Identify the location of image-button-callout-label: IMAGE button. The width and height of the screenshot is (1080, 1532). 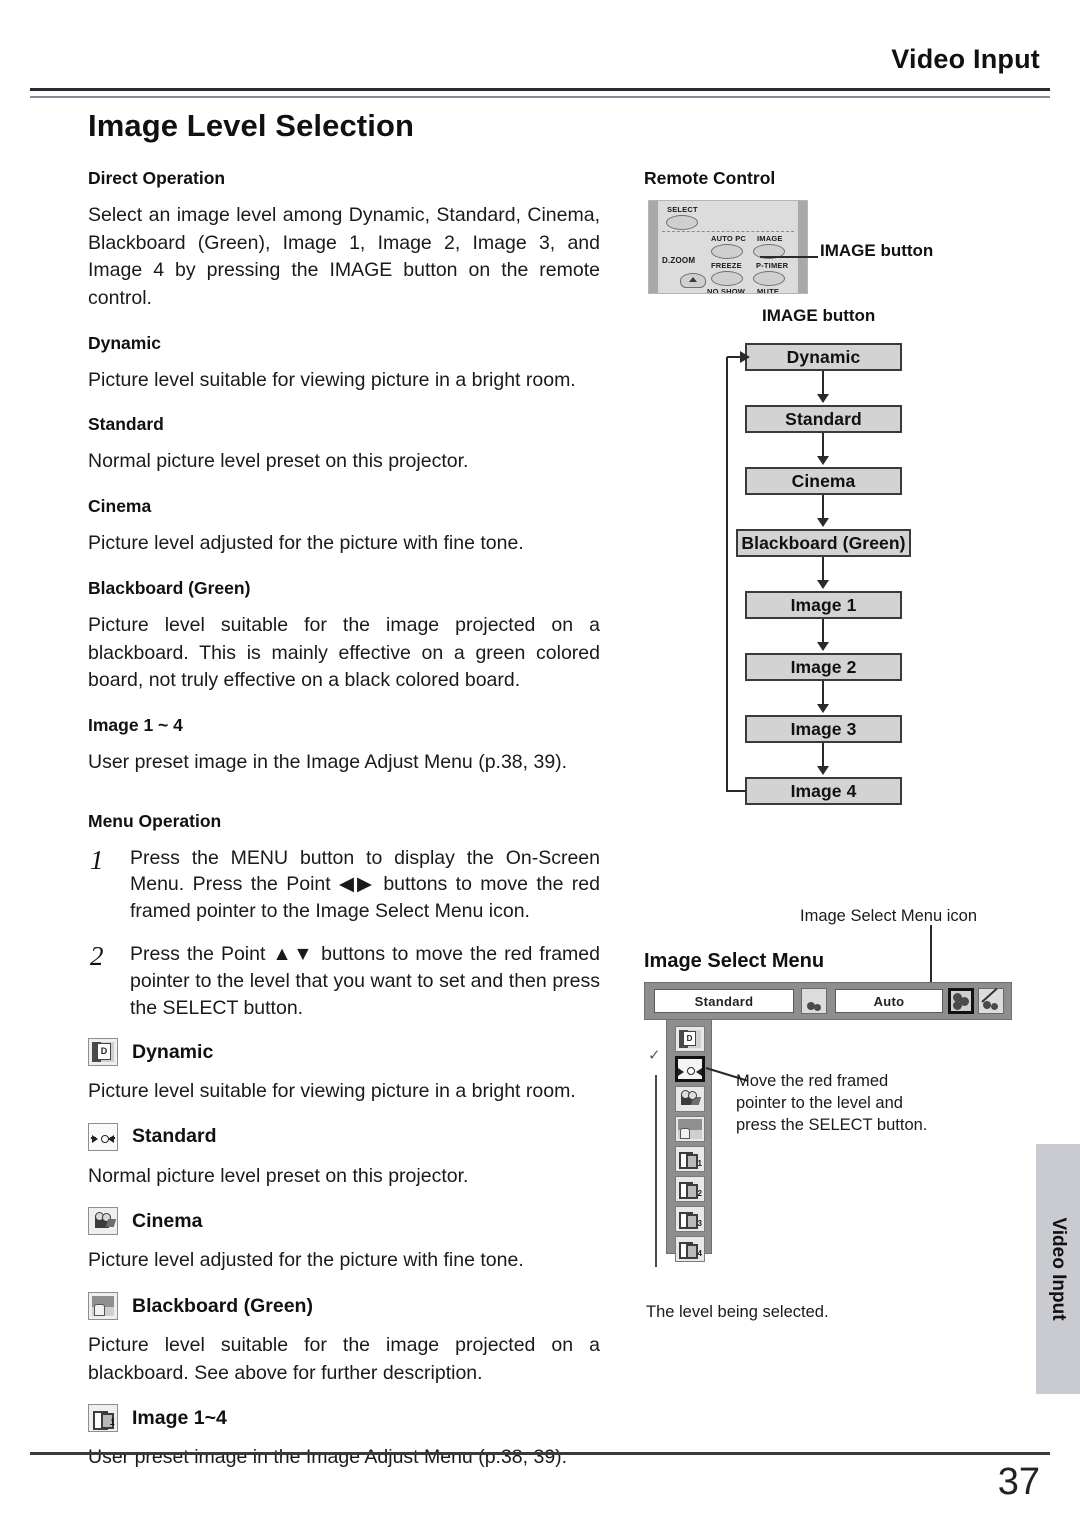
(877, 250).